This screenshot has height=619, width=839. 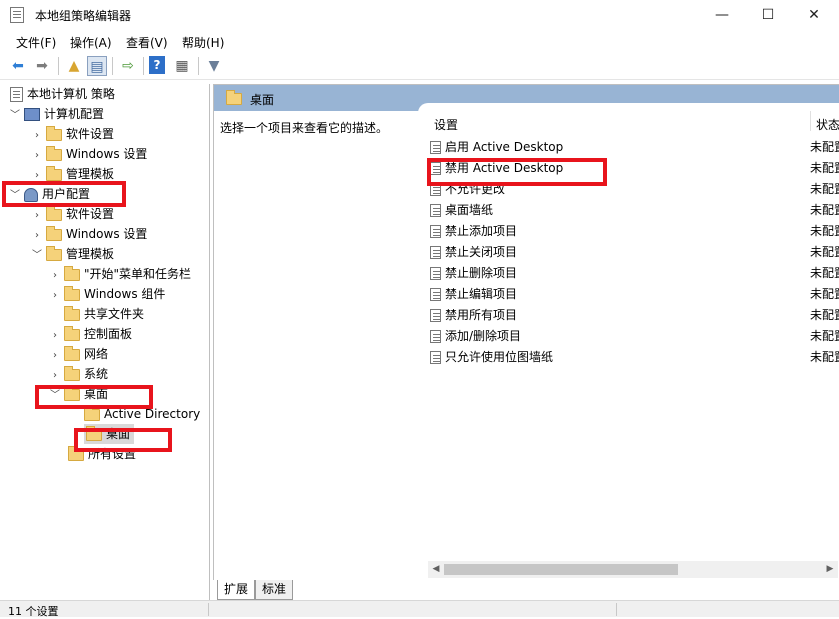 What do you see at coordinates (203, 42) in the screenshot?
I see `menu-help: 帮助(H)` at bounding box center [203, 42].